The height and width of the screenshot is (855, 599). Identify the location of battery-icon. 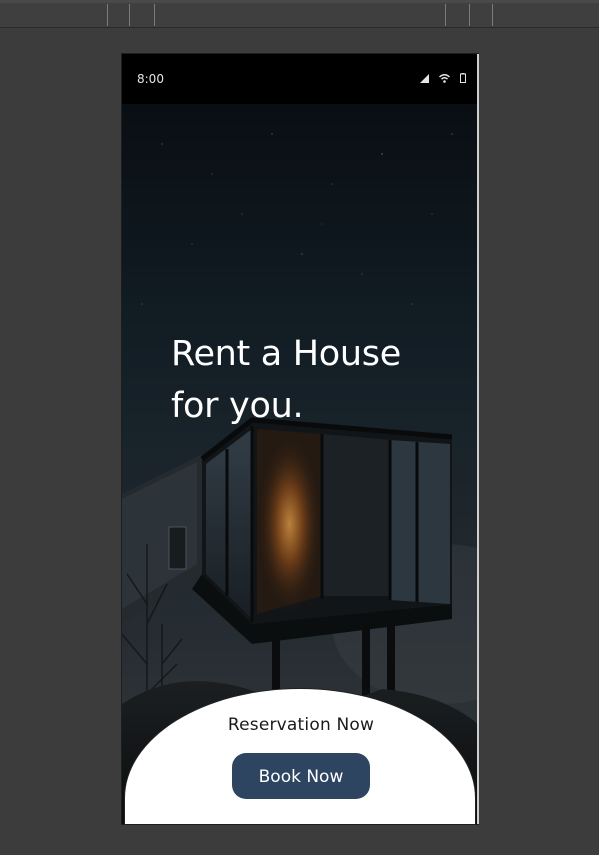
(463, 78).